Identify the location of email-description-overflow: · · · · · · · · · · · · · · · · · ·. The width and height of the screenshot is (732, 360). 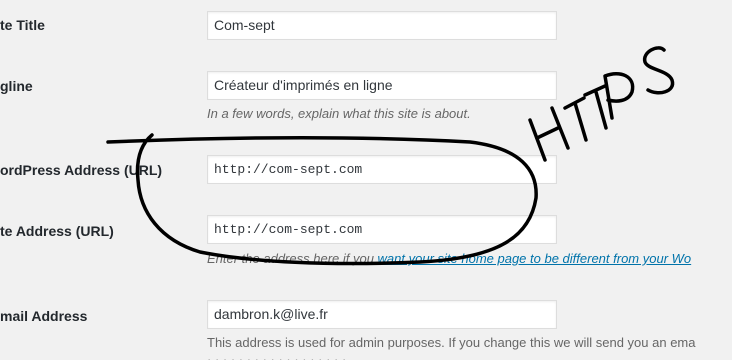
(277, 356).